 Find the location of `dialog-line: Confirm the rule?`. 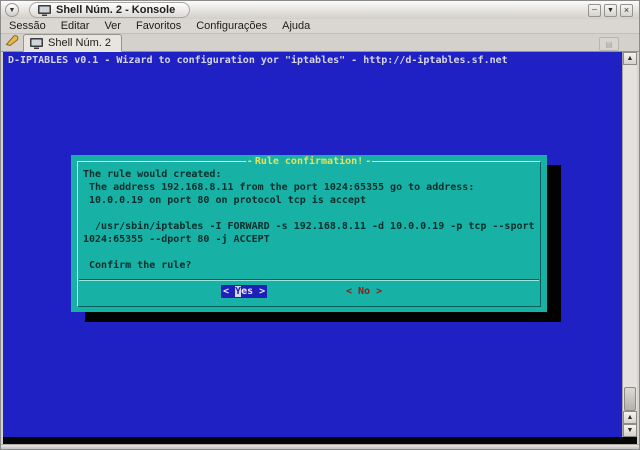

dialog-line: Confirm the rule? is located at coordinates (137, 265).